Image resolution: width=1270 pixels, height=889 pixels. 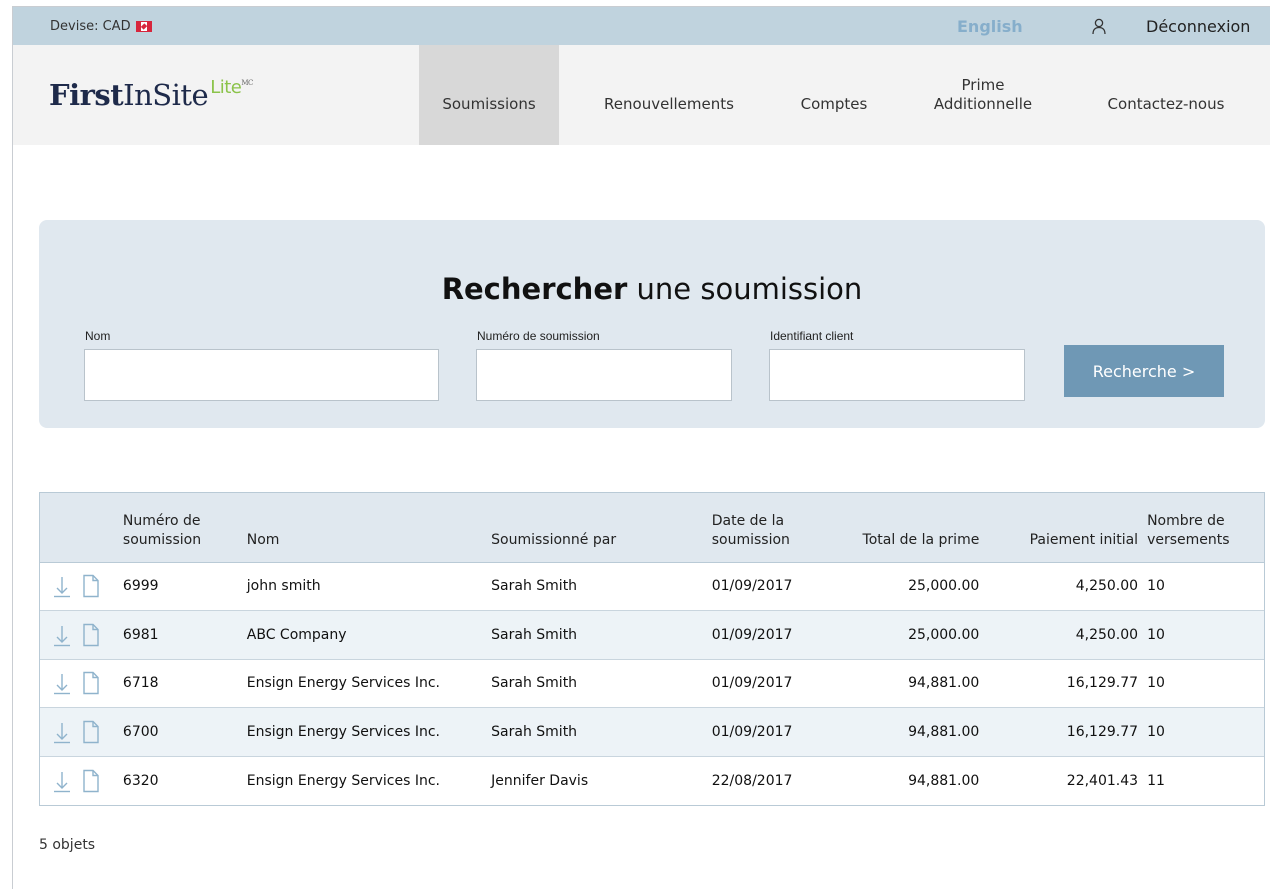 I want to click on currency-indicator: Devise: CAD, so click(x=101, y=26).